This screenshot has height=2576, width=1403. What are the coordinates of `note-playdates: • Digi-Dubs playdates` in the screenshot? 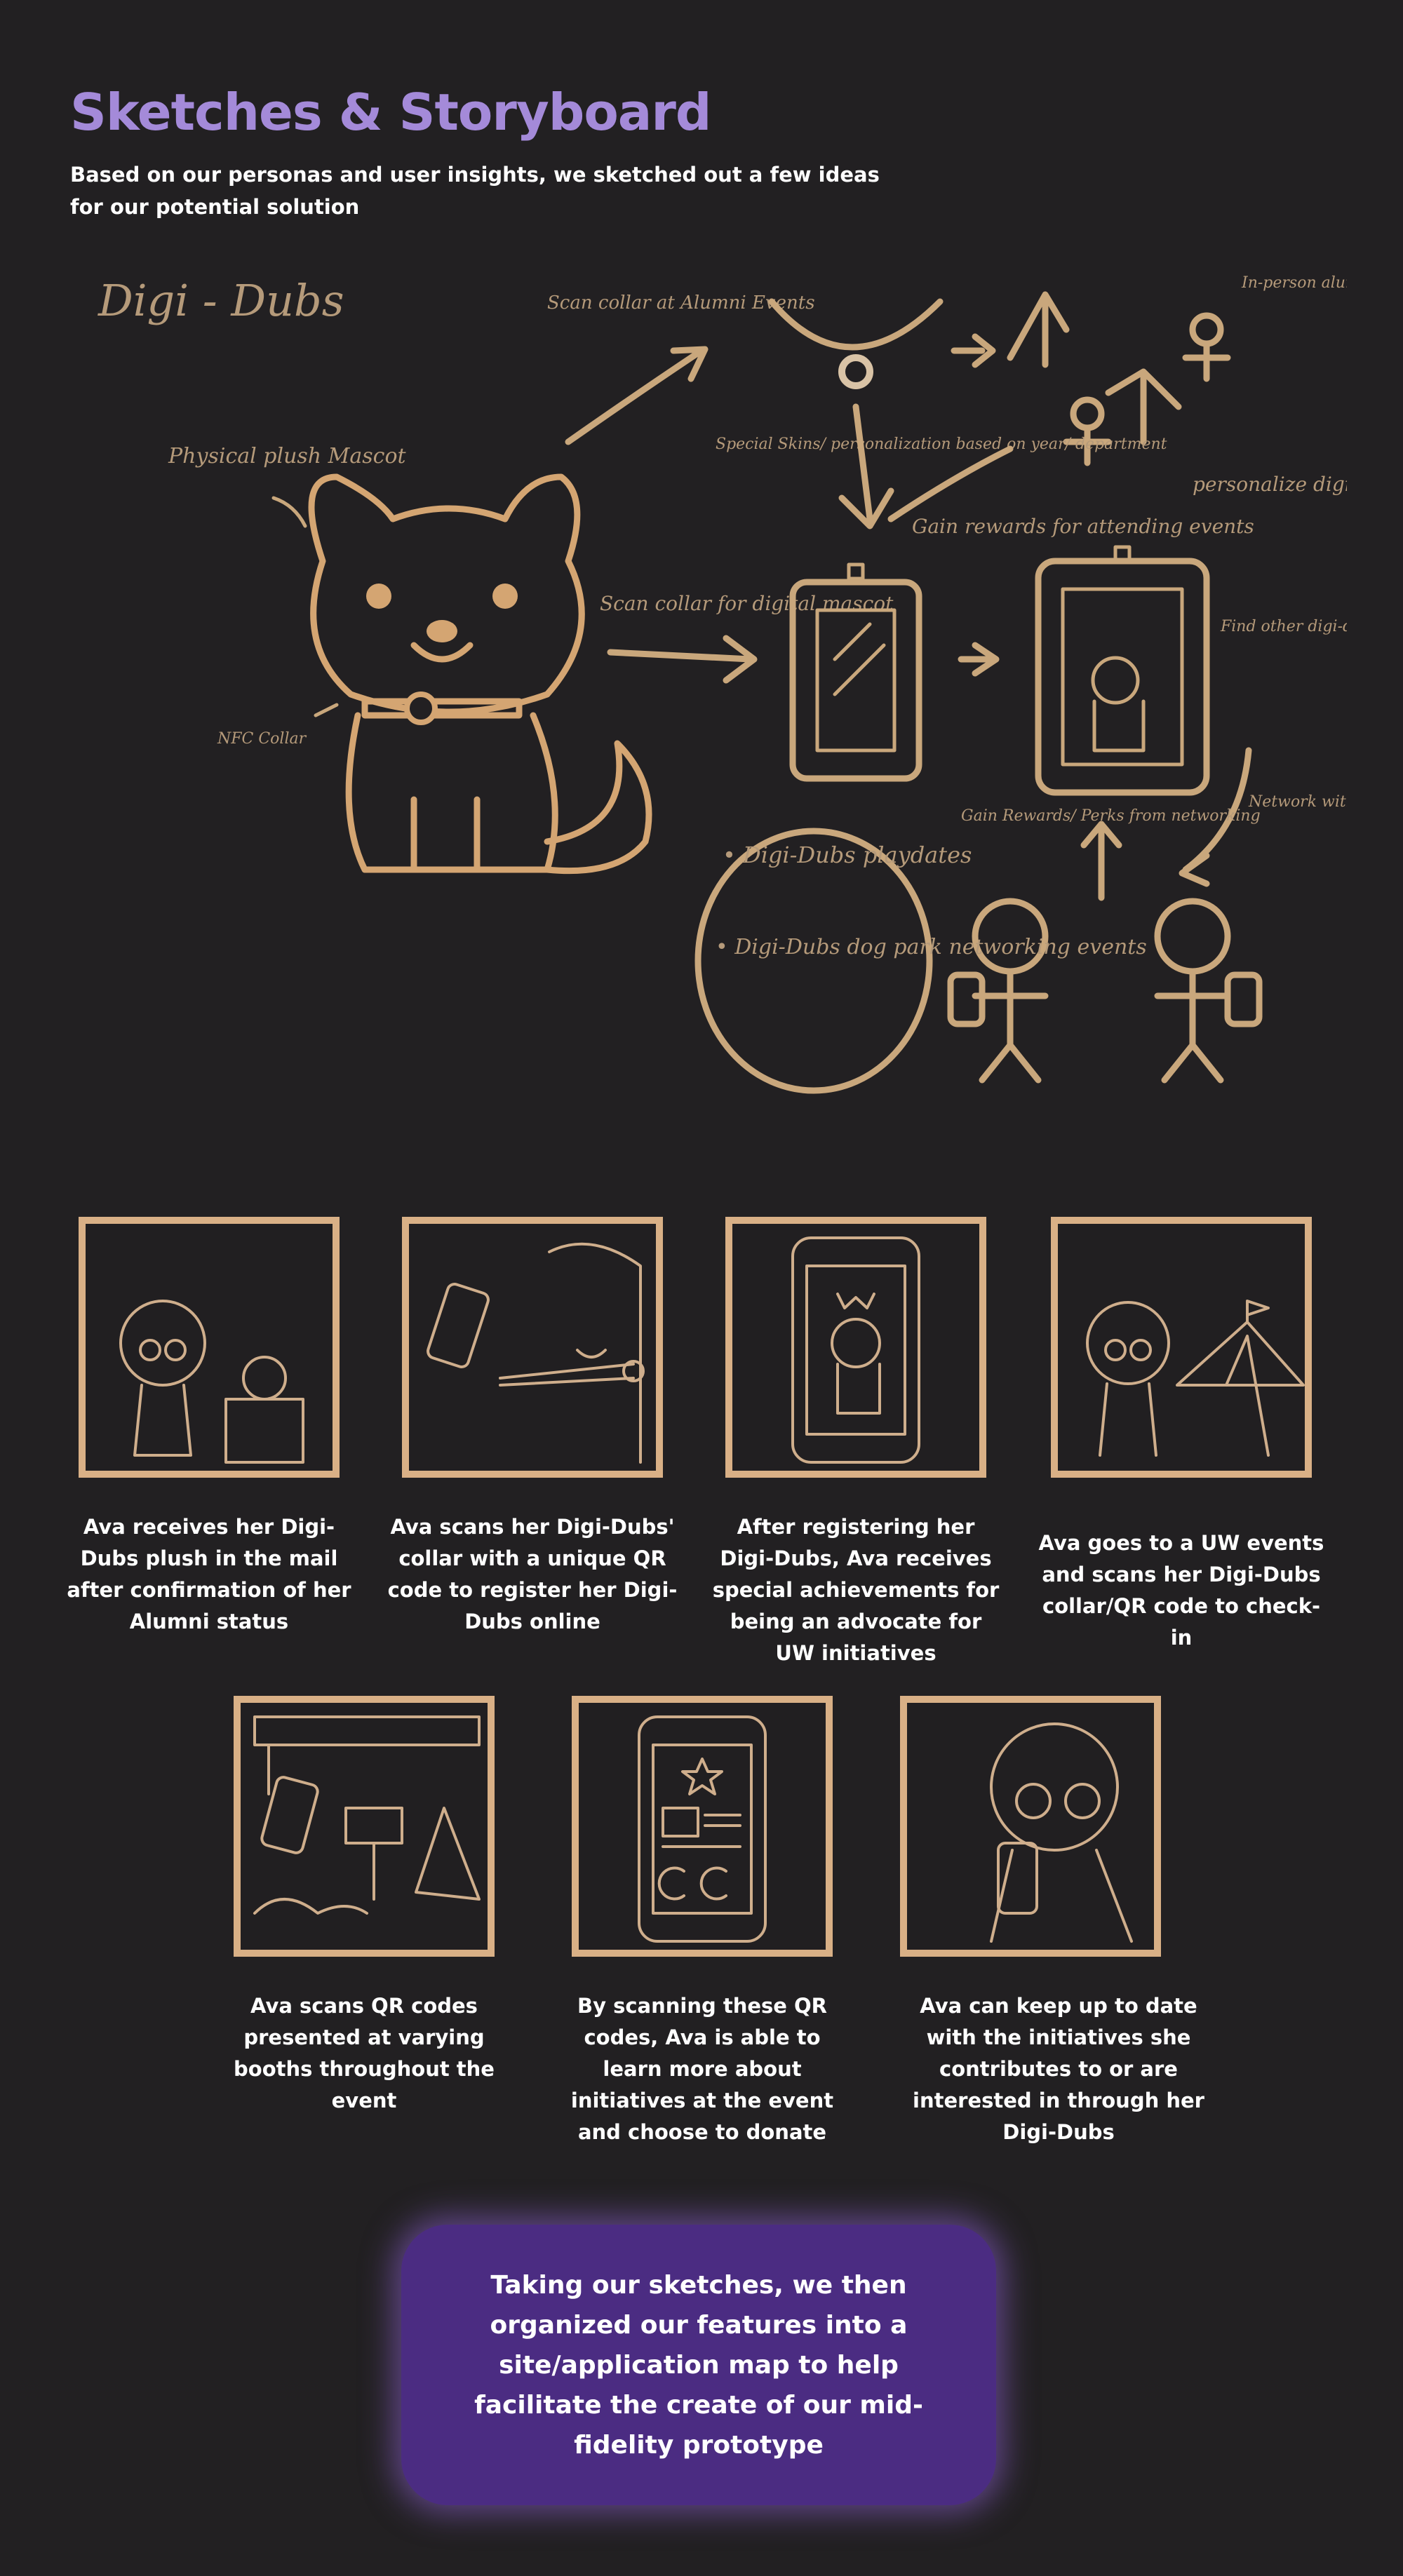 It's located at (848, 855).